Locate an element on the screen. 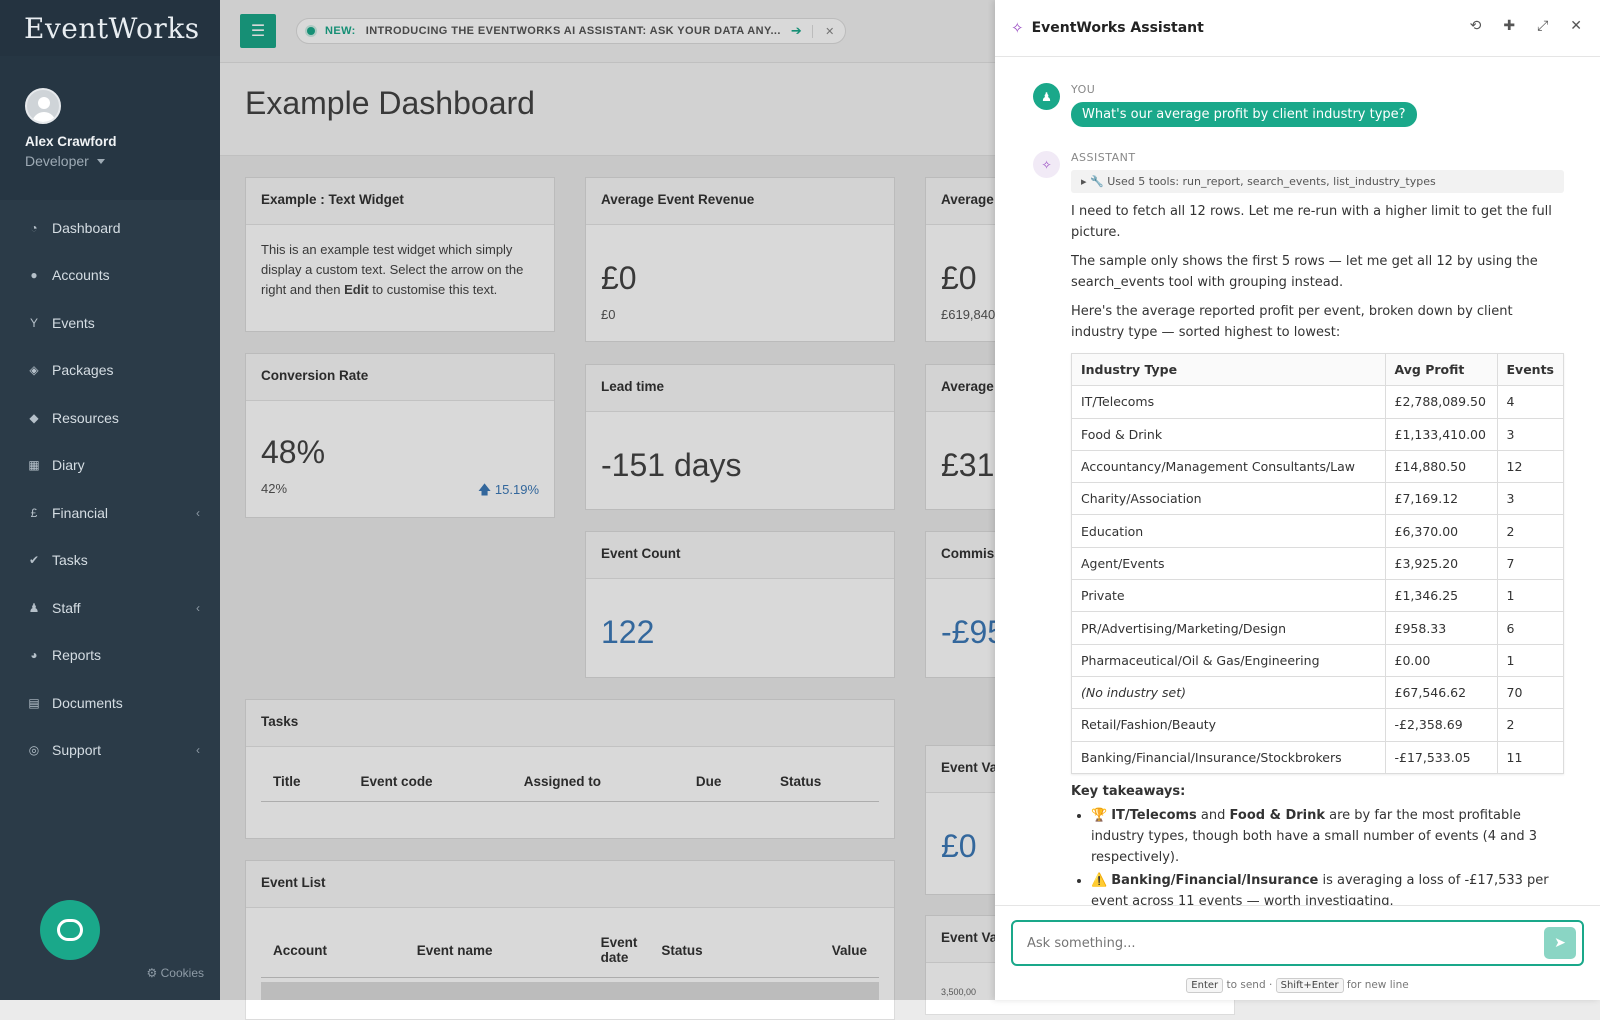 This screenshot has height=1020, width=1600. sidebar-item-label: Tasks is located at coordinates (70, 560).